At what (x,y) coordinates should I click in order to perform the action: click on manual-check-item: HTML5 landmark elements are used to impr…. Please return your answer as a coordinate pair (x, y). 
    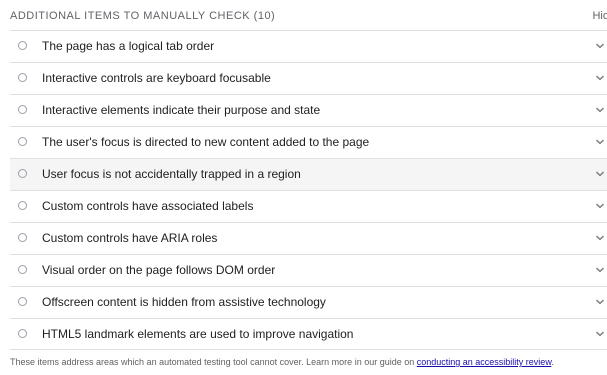
    Looking at the image, I should click on (308, 334).